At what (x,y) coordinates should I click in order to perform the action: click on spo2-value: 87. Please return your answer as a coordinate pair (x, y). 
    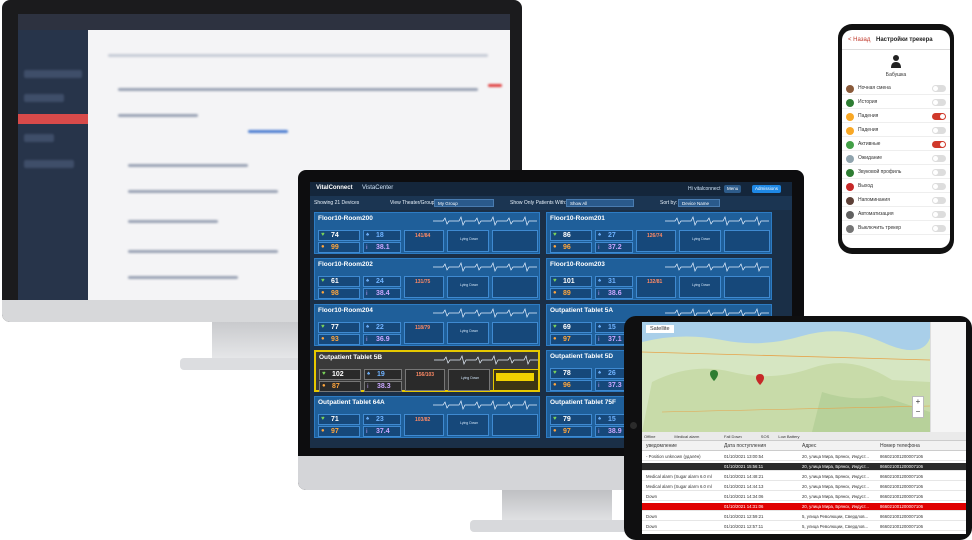
    Looking at the image, I should click on (336, 386).